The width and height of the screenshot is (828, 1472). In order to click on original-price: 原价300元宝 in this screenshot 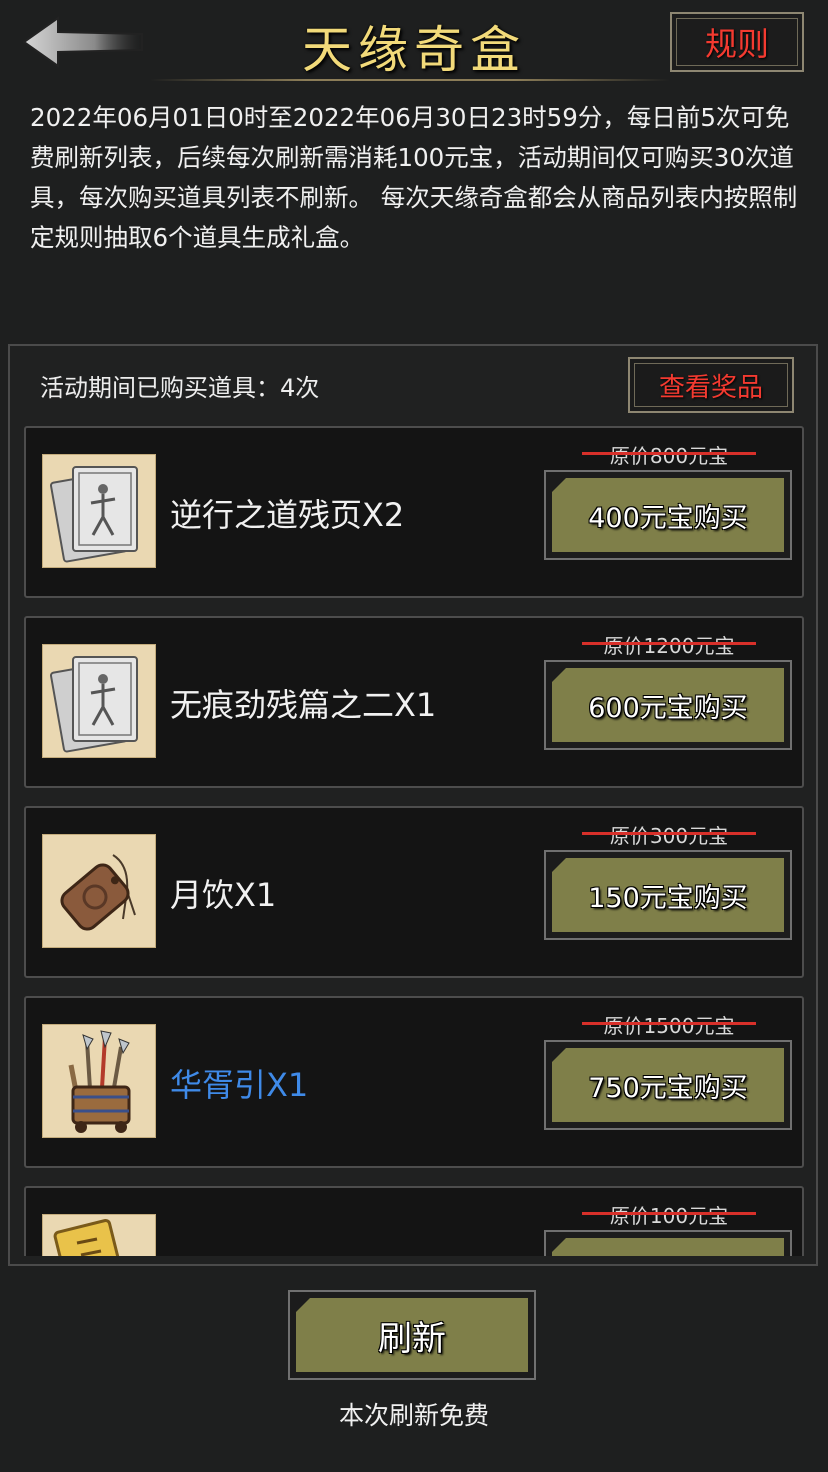, I will do `click(669, 834)`.